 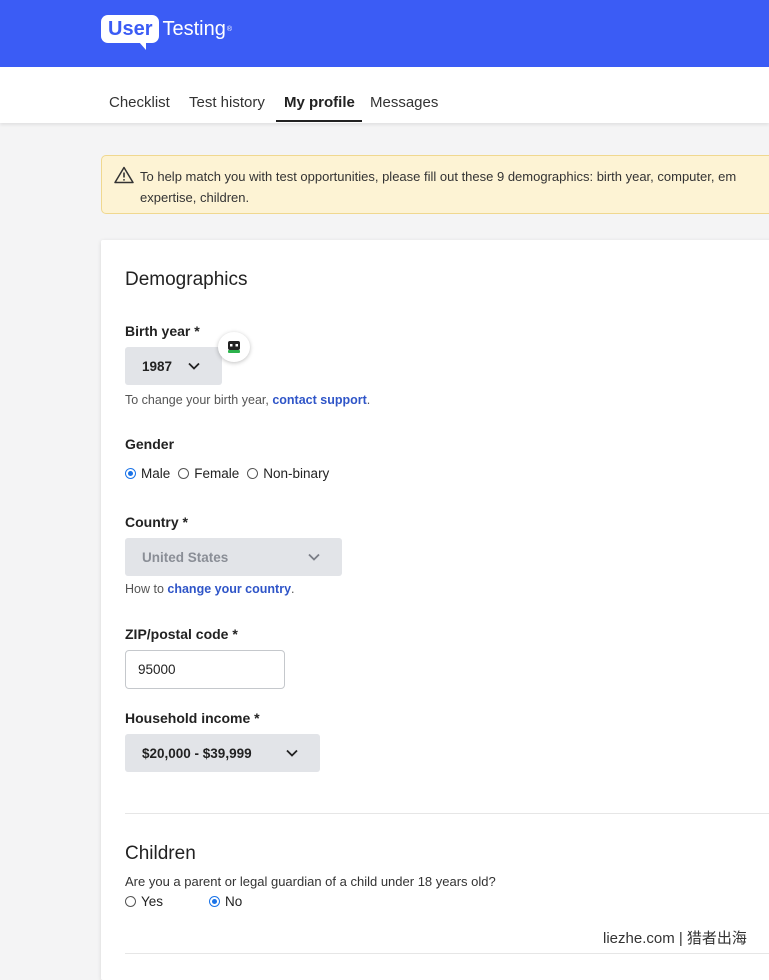 I want to click on birth-year-label: Birth year *, so click(x=162, y=331).